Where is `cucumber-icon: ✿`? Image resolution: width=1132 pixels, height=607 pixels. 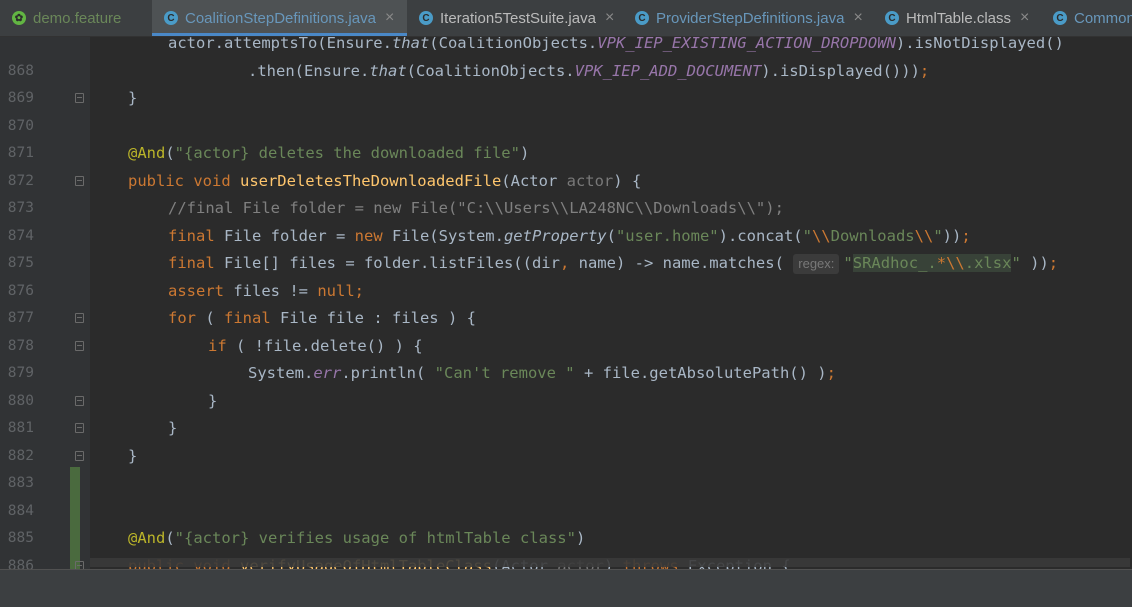
cucumber-icon: ✿ is located at coordinates (19, 18).